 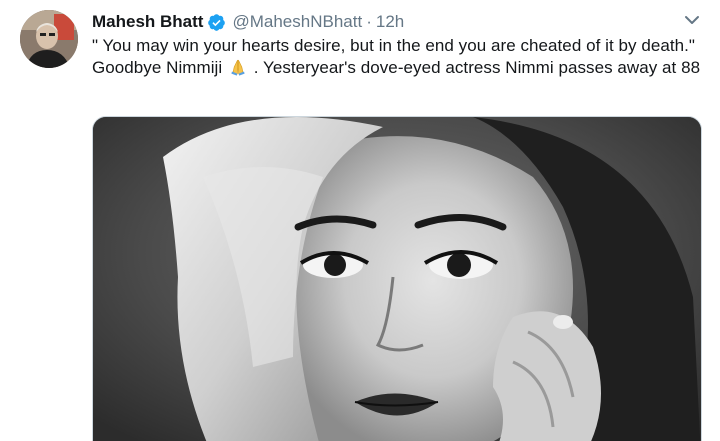 I want to click on chevron-down-icon, so click(x=692, y=20).